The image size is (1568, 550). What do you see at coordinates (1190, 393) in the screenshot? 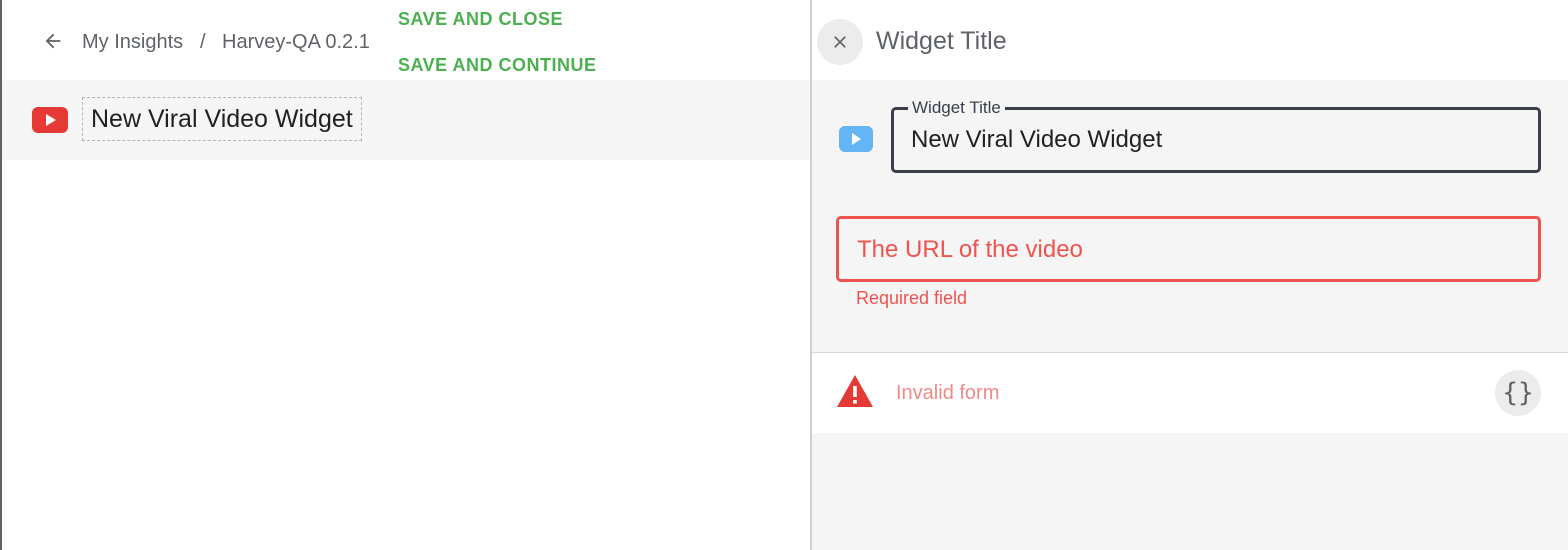
I see `form-status-bar: Invalid form {}` at bounding box center [1190, 393].